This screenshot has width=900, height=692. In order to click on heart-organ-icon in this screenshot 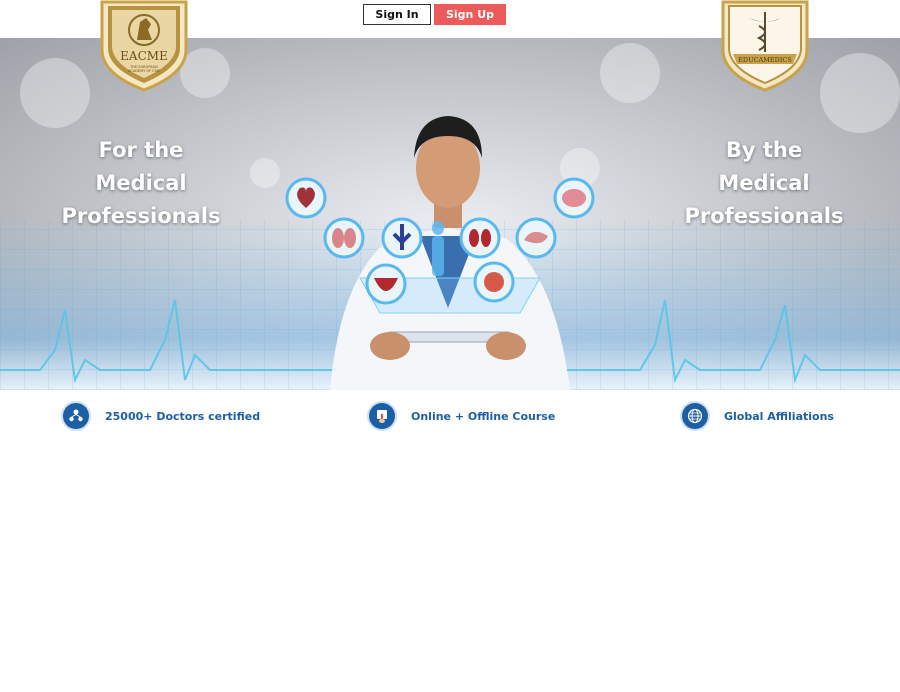, I will do `click(306, 198)`.